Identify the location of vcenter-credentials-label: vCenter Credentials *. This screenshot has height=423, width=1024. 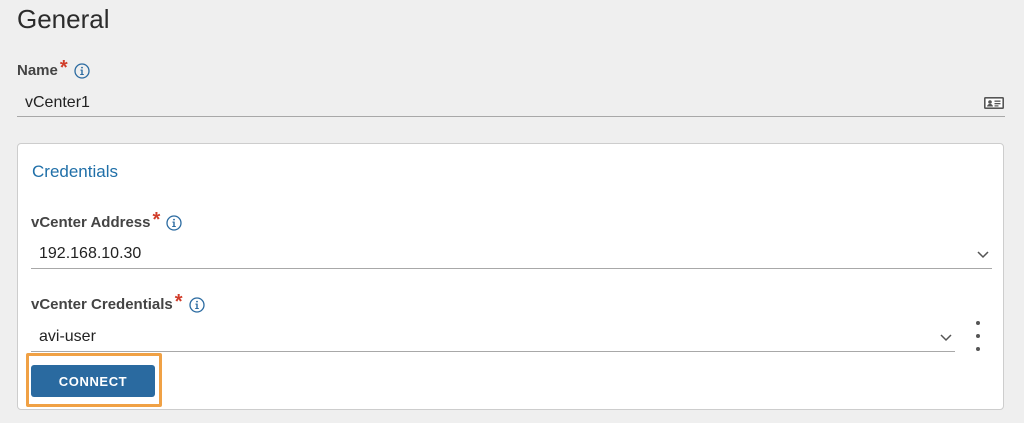
(118, 301).